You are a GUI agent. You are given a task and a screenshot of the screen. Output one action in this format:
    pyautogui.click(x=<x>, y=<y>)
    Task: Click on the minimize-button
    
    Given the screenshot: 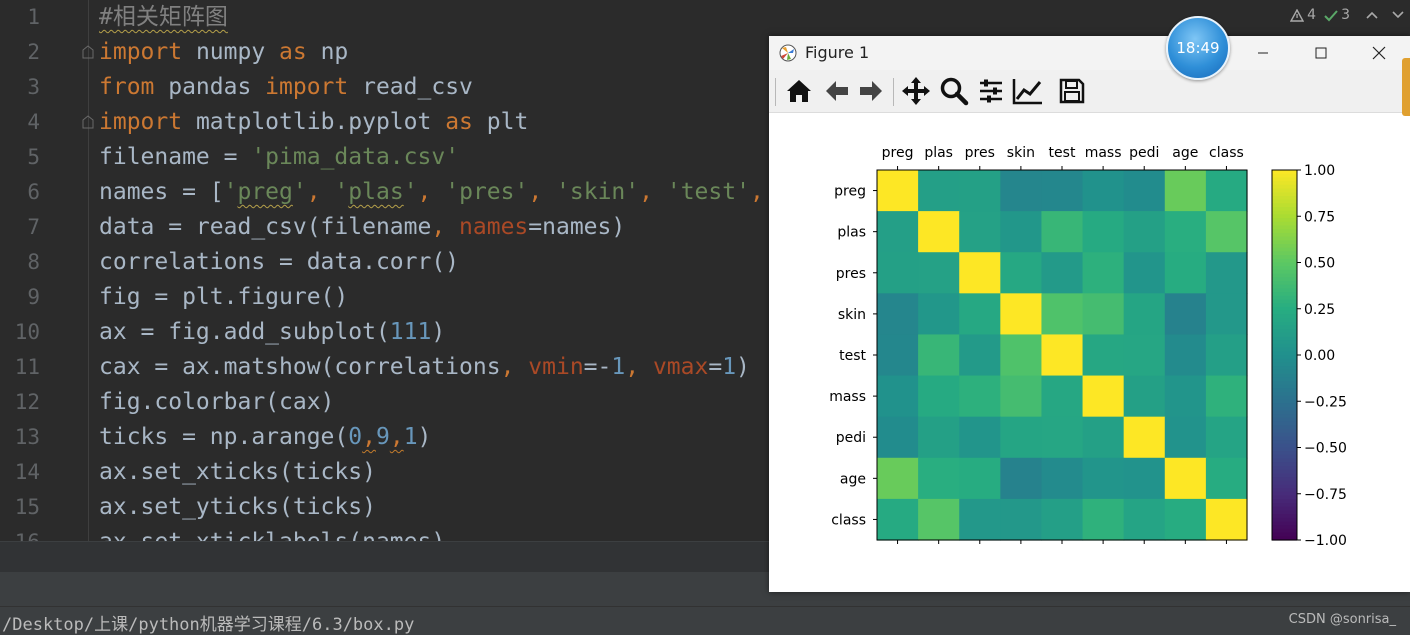 What is the action you would take?
    pyautogui.click(x=1263, y=53)
    